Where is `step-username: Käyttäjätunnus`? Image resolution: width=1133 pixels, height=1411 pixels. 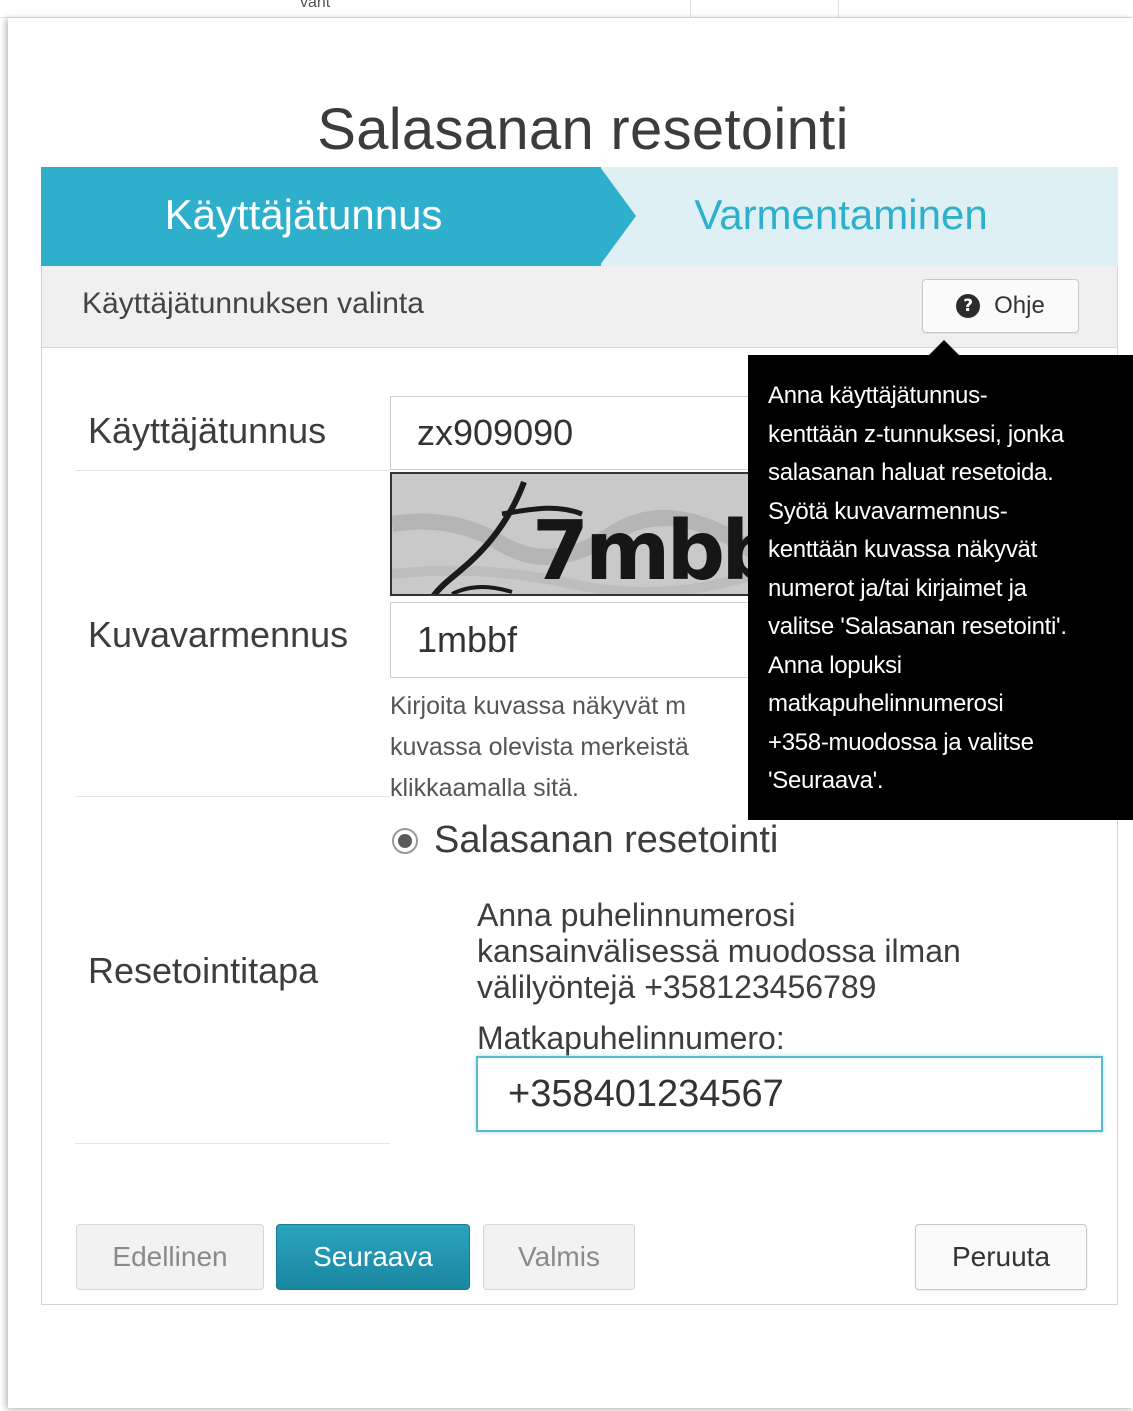
step-username: Käyttäjätunnus is located at coordinates (303, 214).